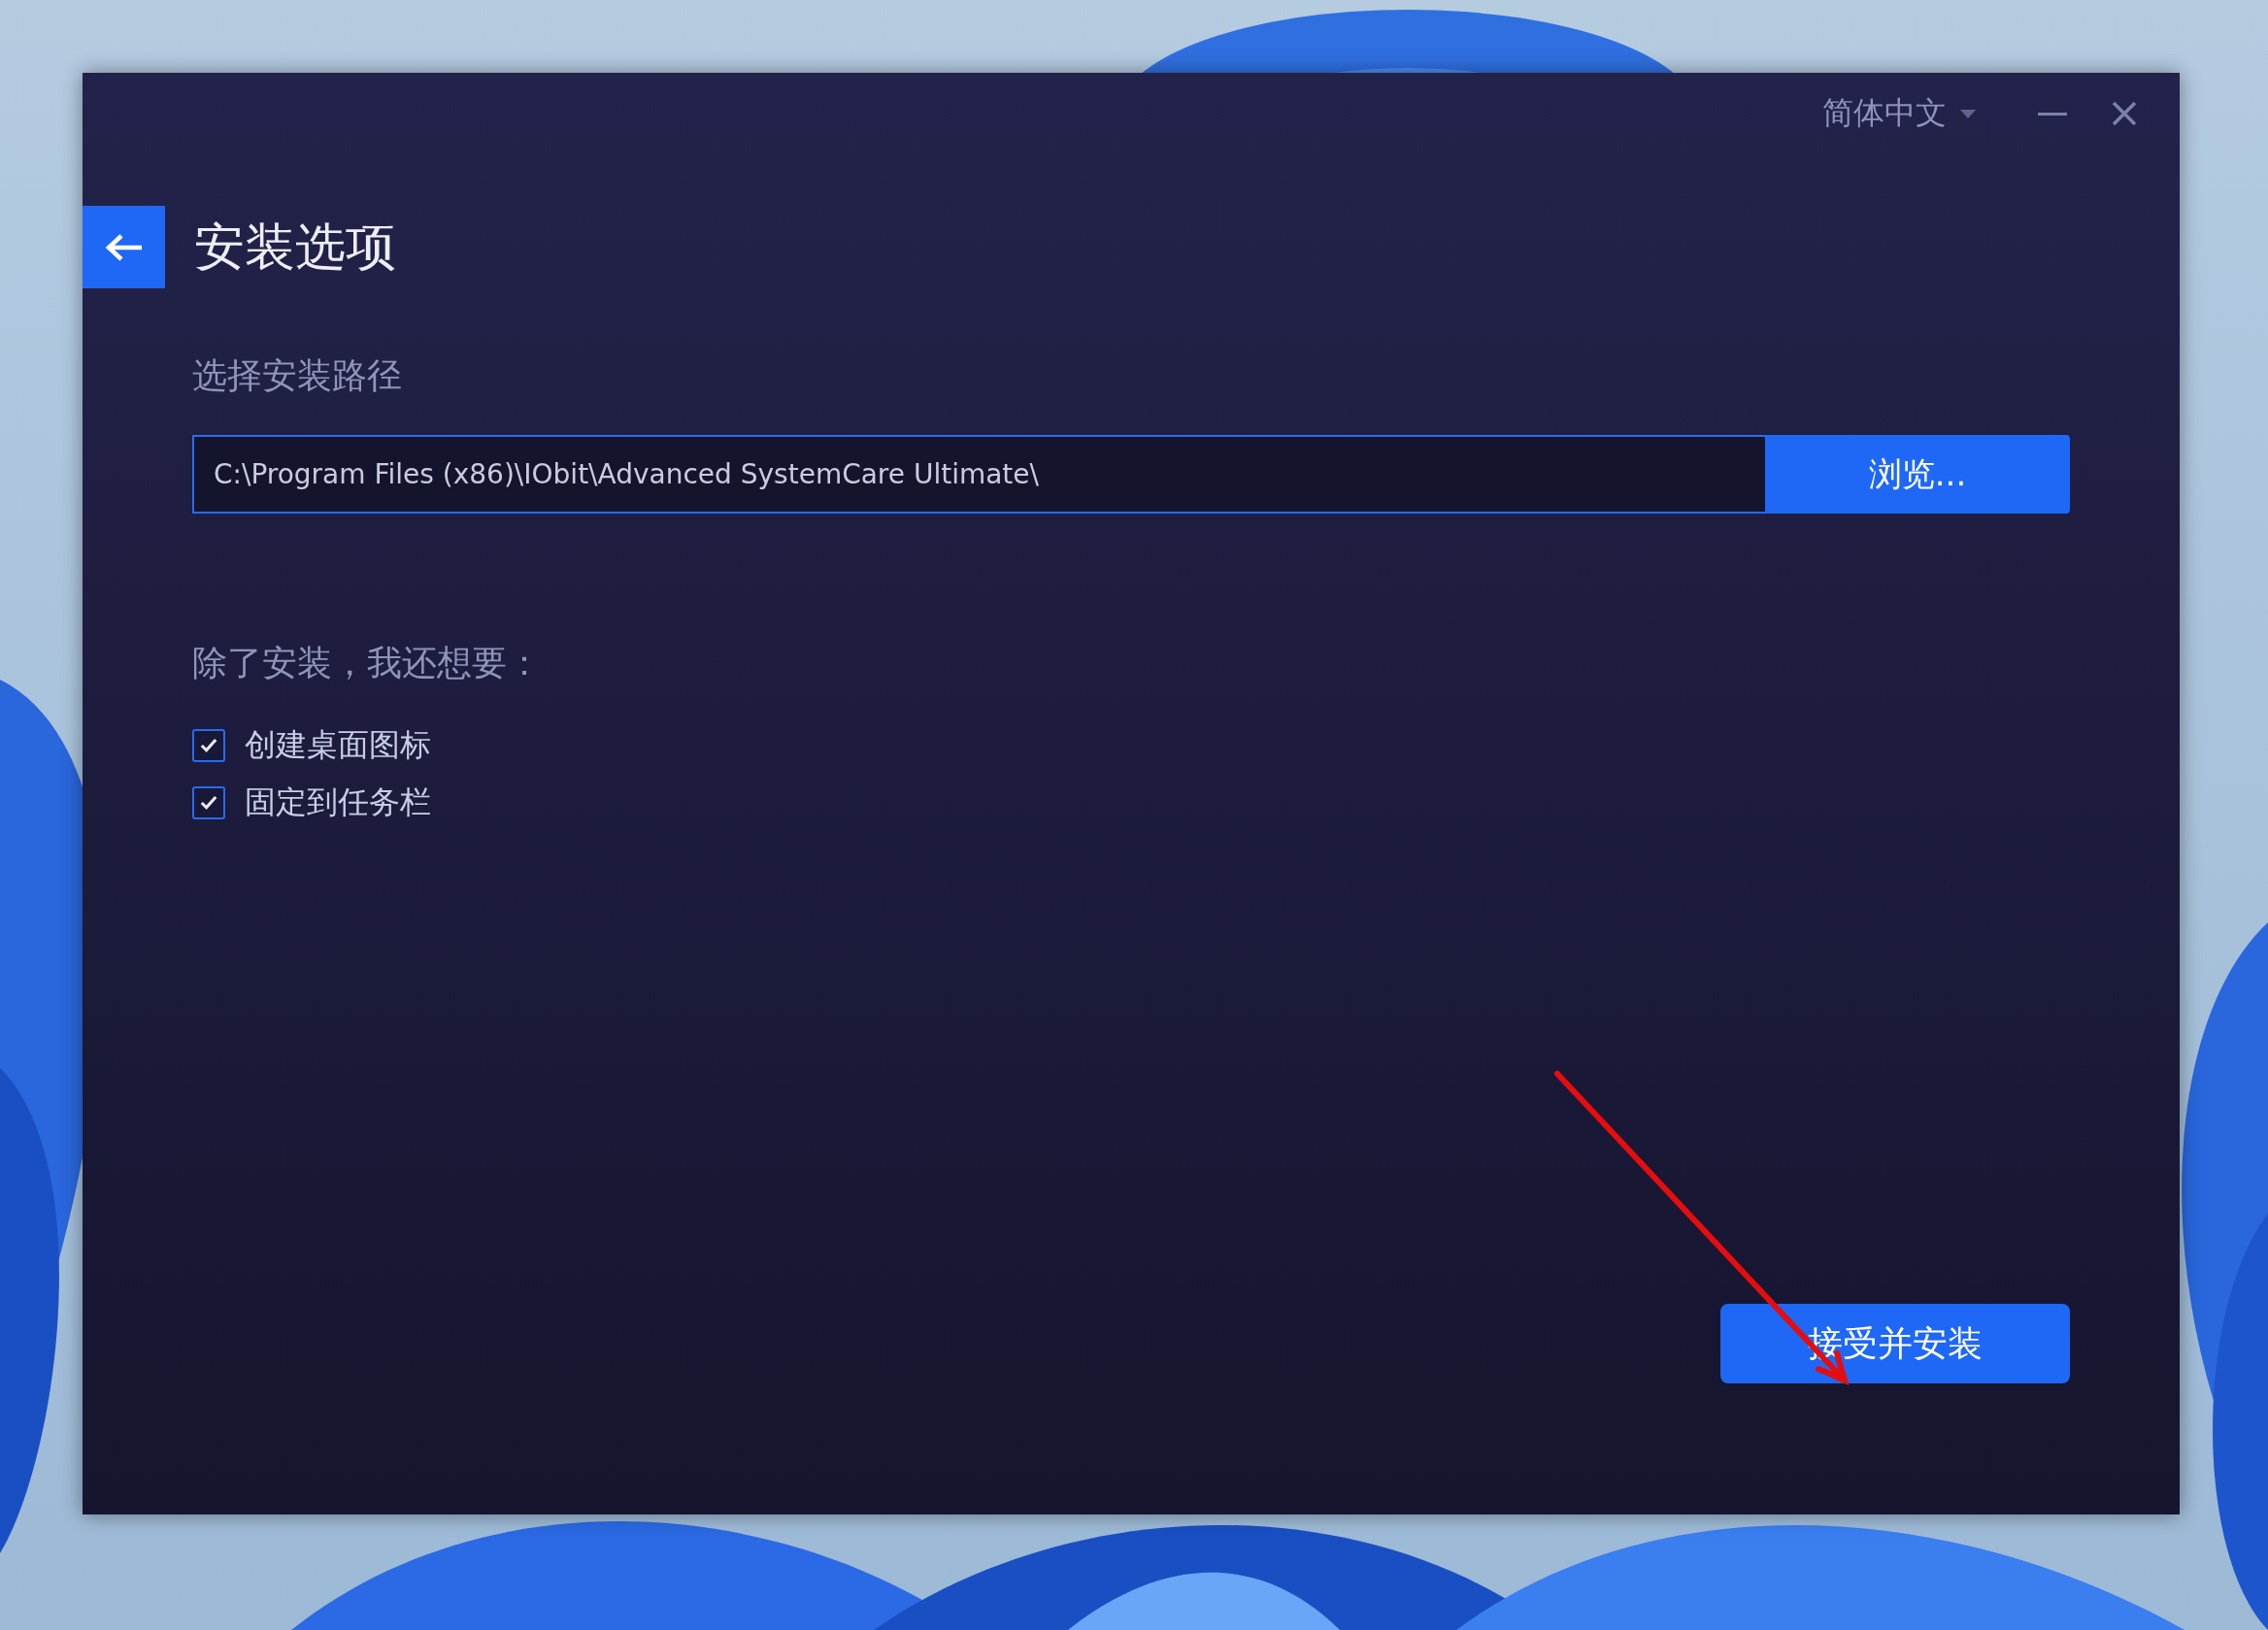 The width and height of the screenshot is (2268, 1630). What do you see at coordinates (295, 247) in the screenshot?
I see `page-title: 安装选项` at bounding box center [295, 247].